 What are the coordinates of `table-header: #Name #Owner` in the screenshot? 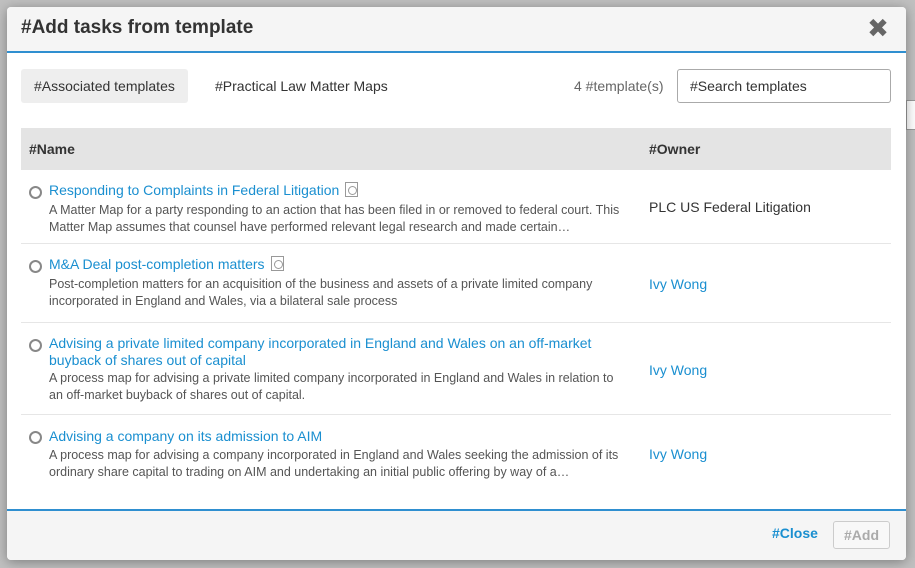 It's located at (456, 149).